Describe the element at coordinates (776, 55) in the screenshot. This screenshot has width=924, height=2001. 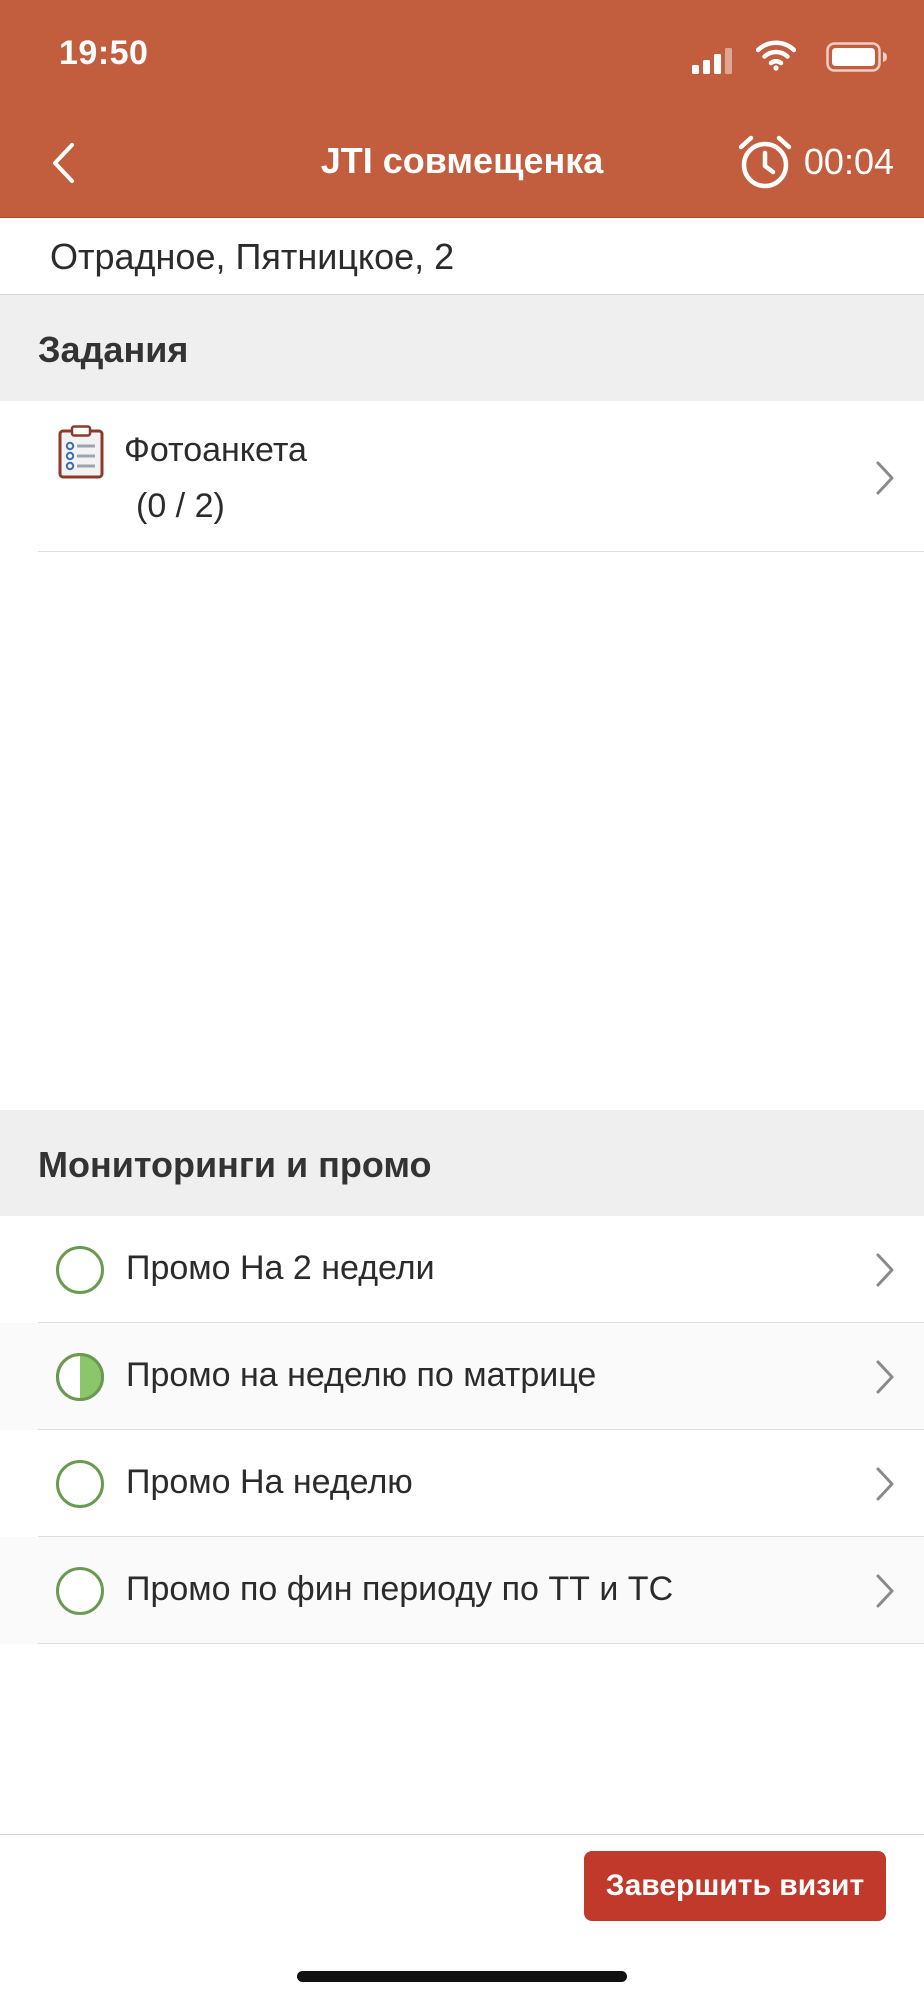
I see `wifi-icon` at that location.